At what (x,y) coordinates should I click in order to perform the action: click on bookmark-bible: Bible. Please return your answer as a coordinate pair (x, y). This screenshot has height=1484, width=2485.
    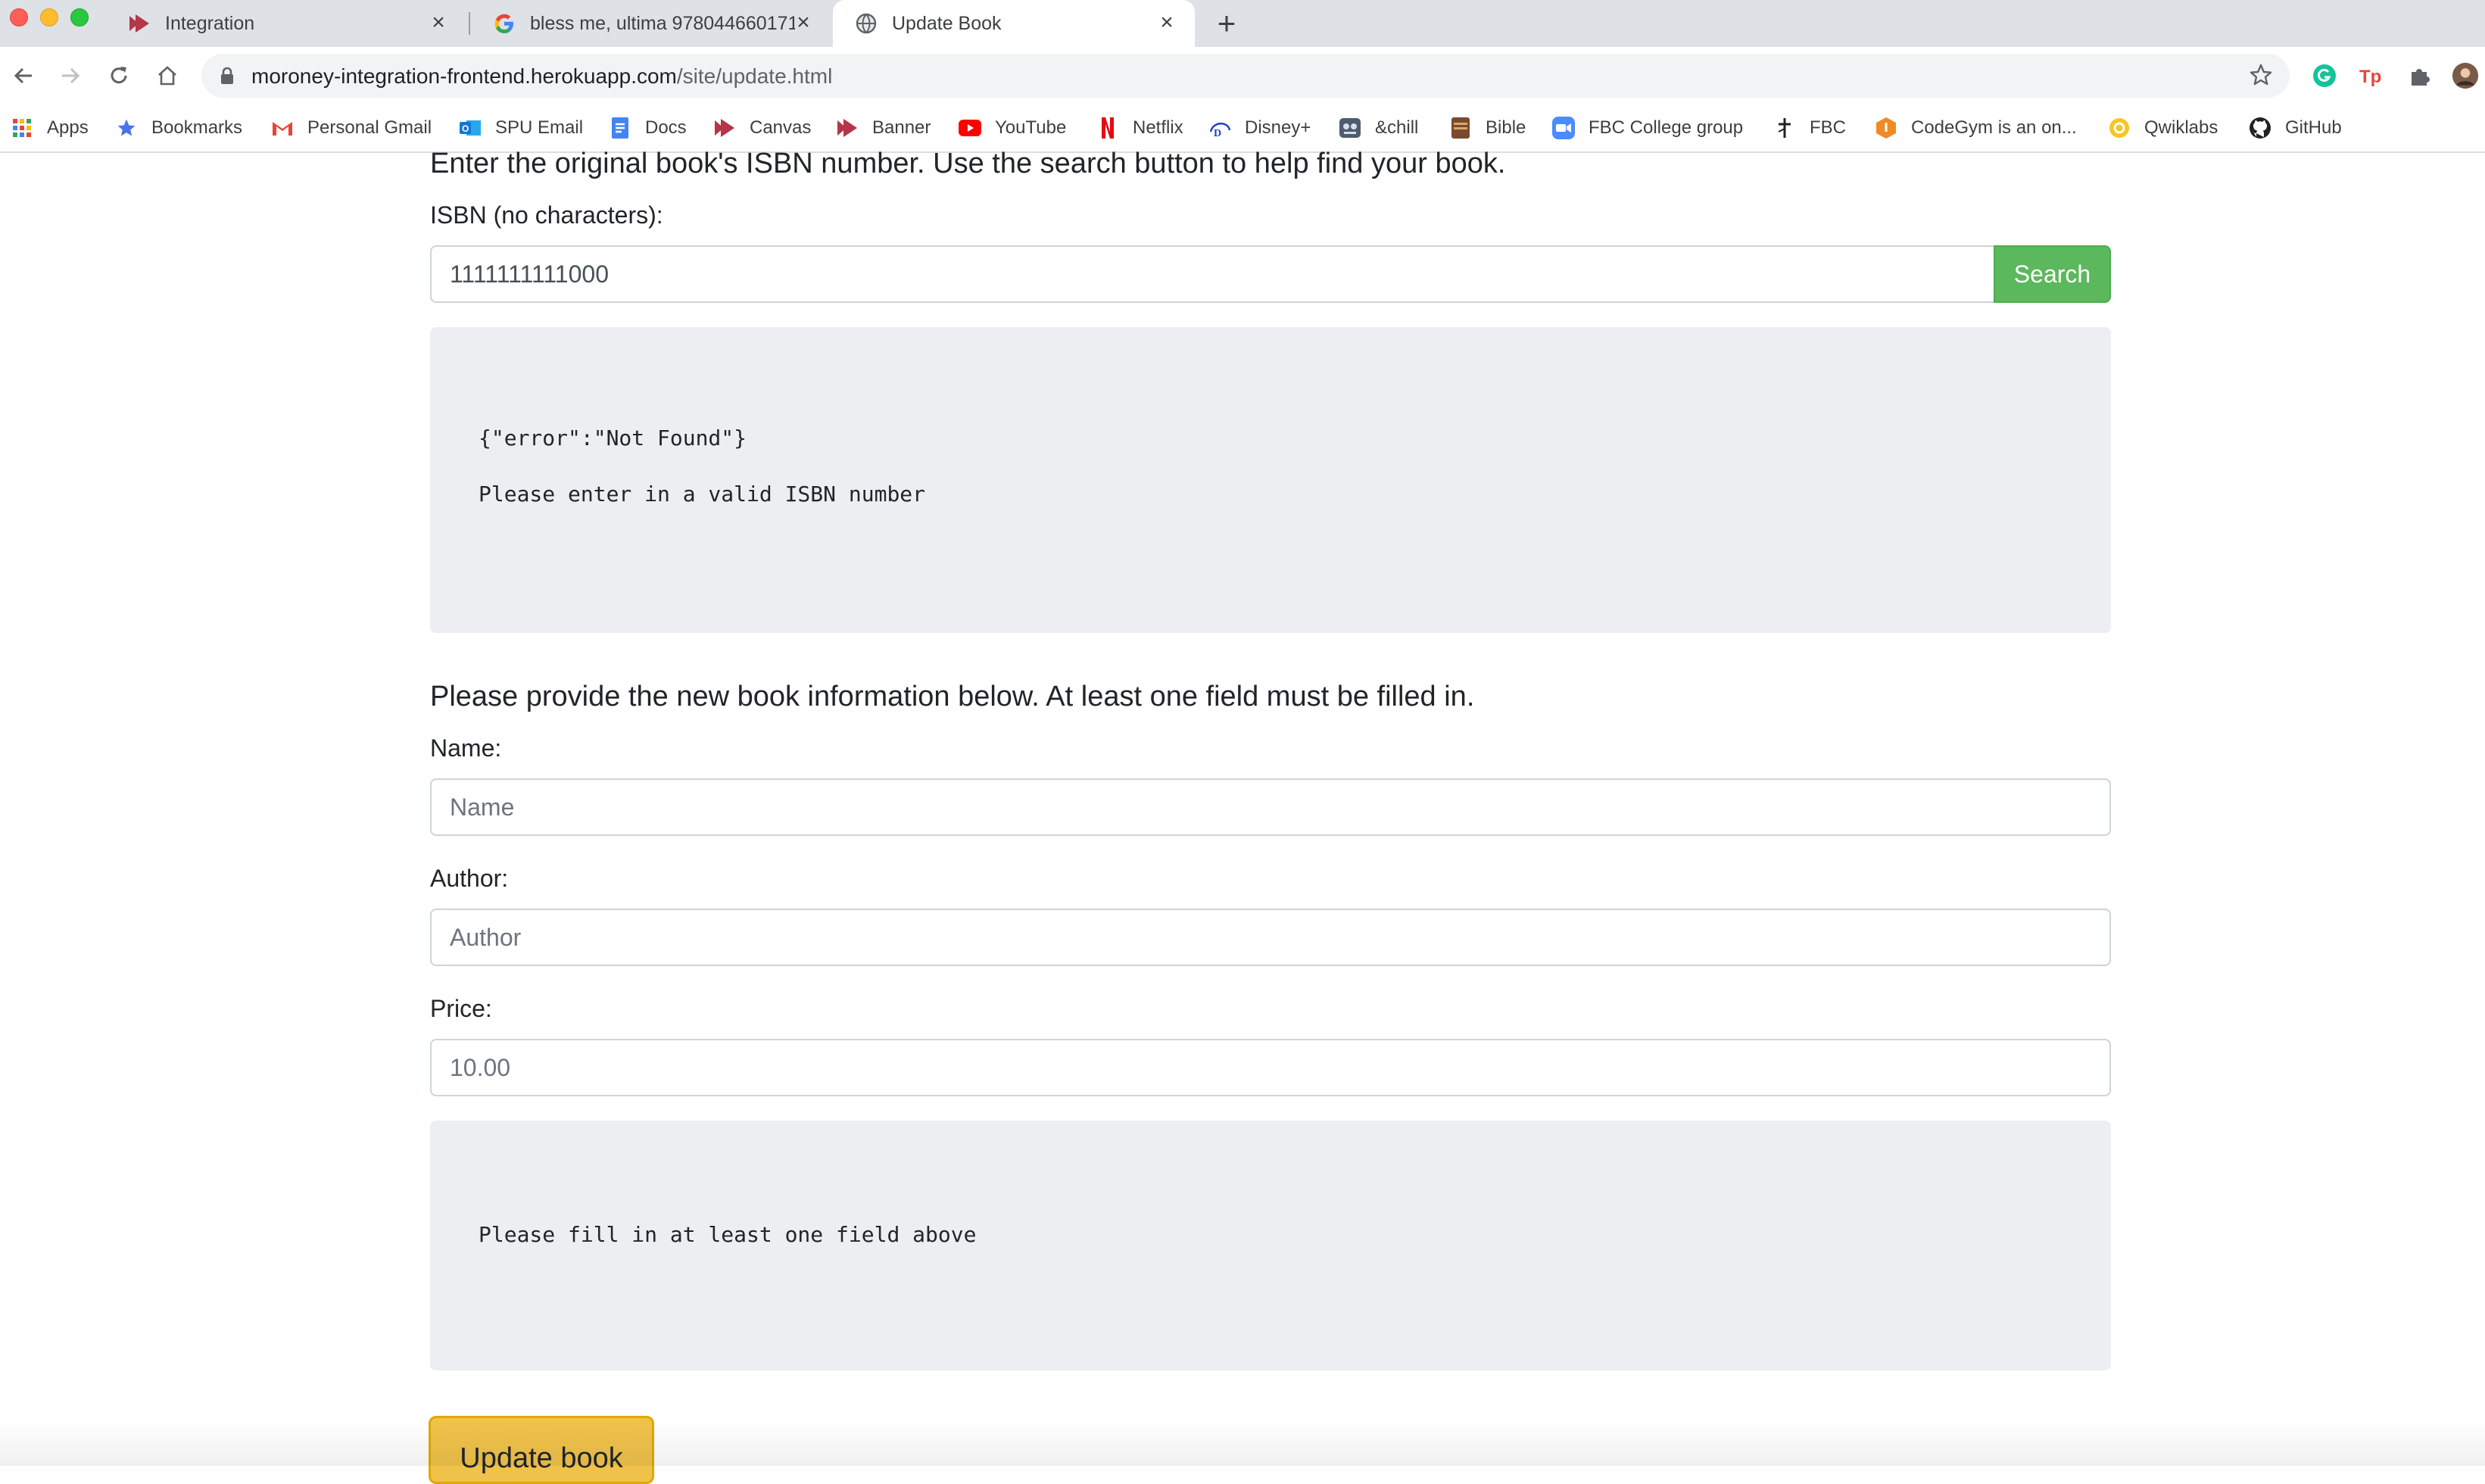
    Looking at the image, I should click on (1488, 128).